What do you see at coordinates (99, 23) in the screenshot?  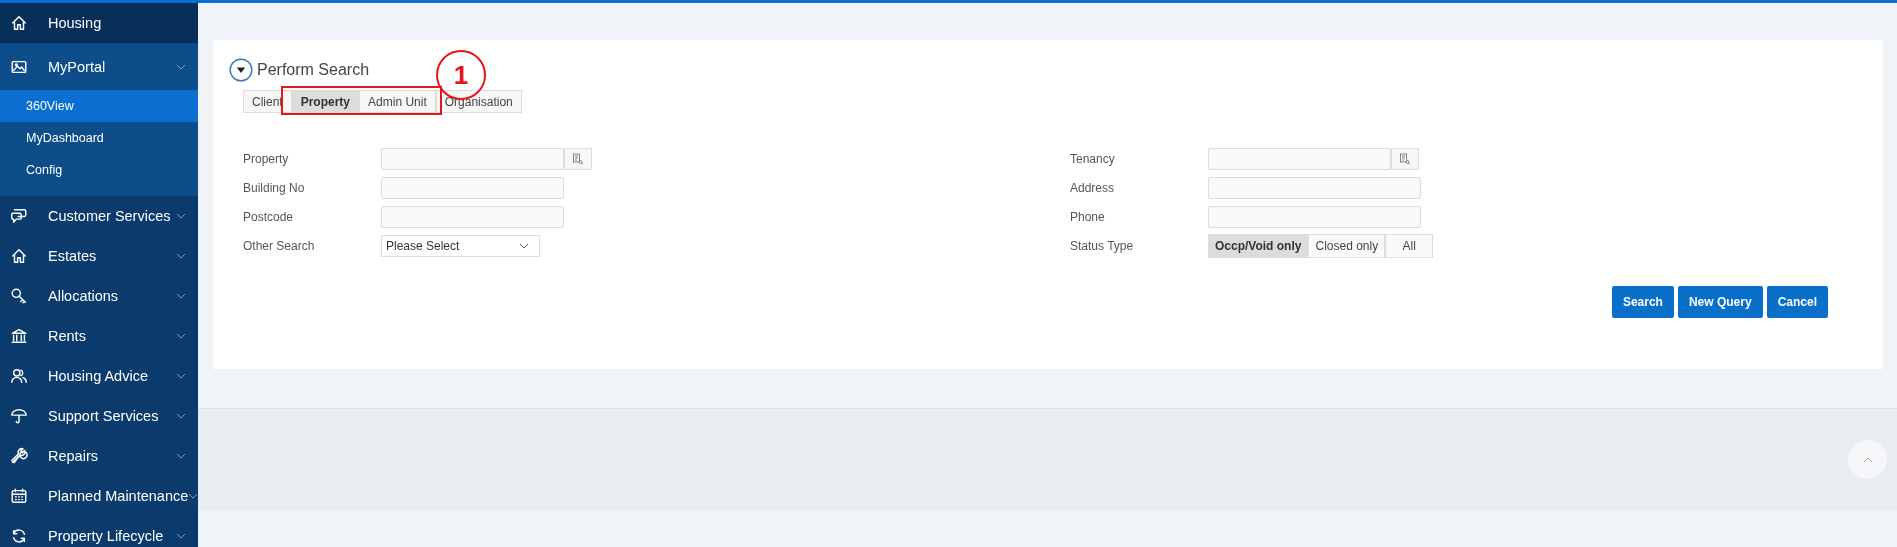 I see `sidebar-item: Housing` at bounding box center [99, 23].